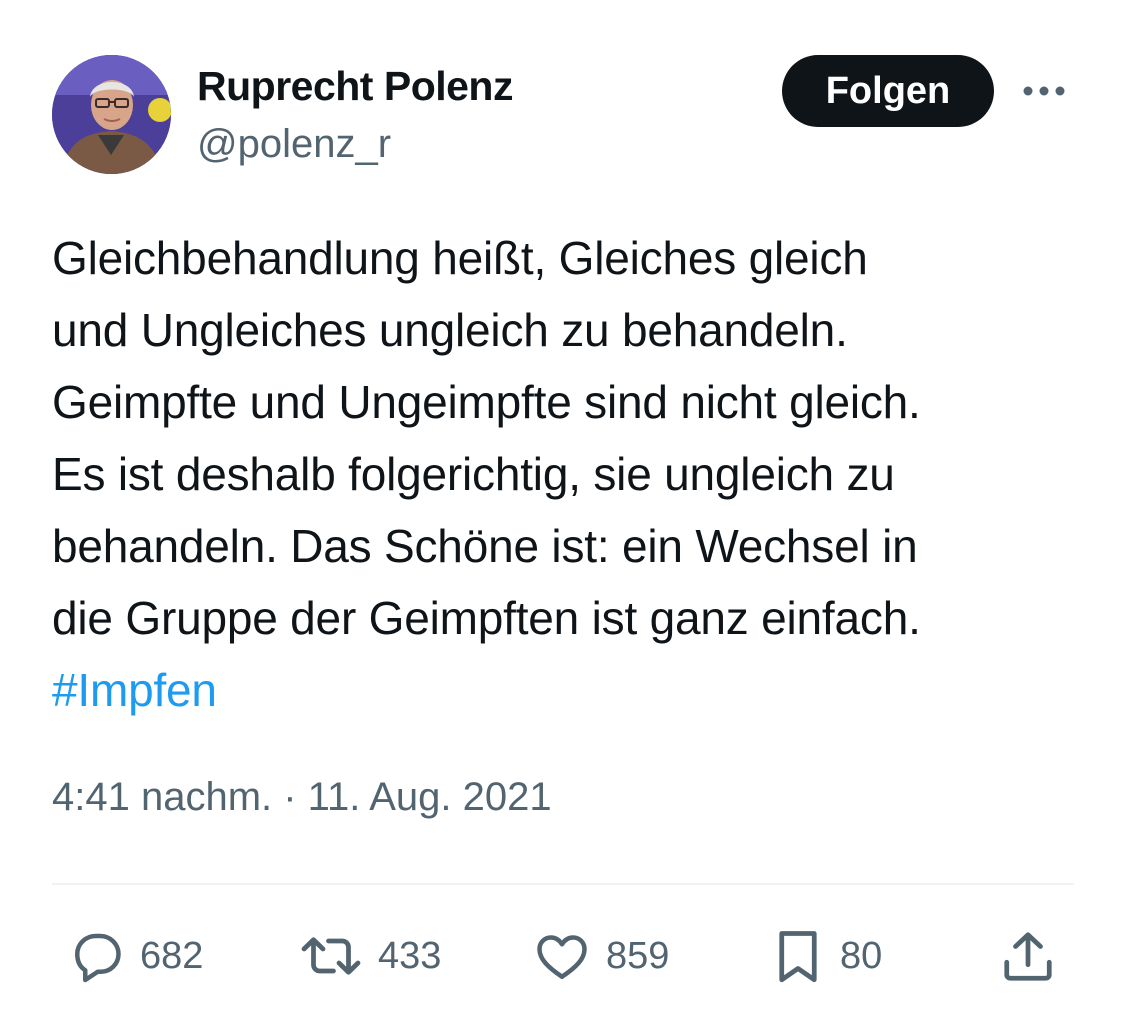 The image size is (1125, 1014). I want to click on tweet-text-line: Gleichbehandlung heißt, Gleiches gleich, so click(460, 258).